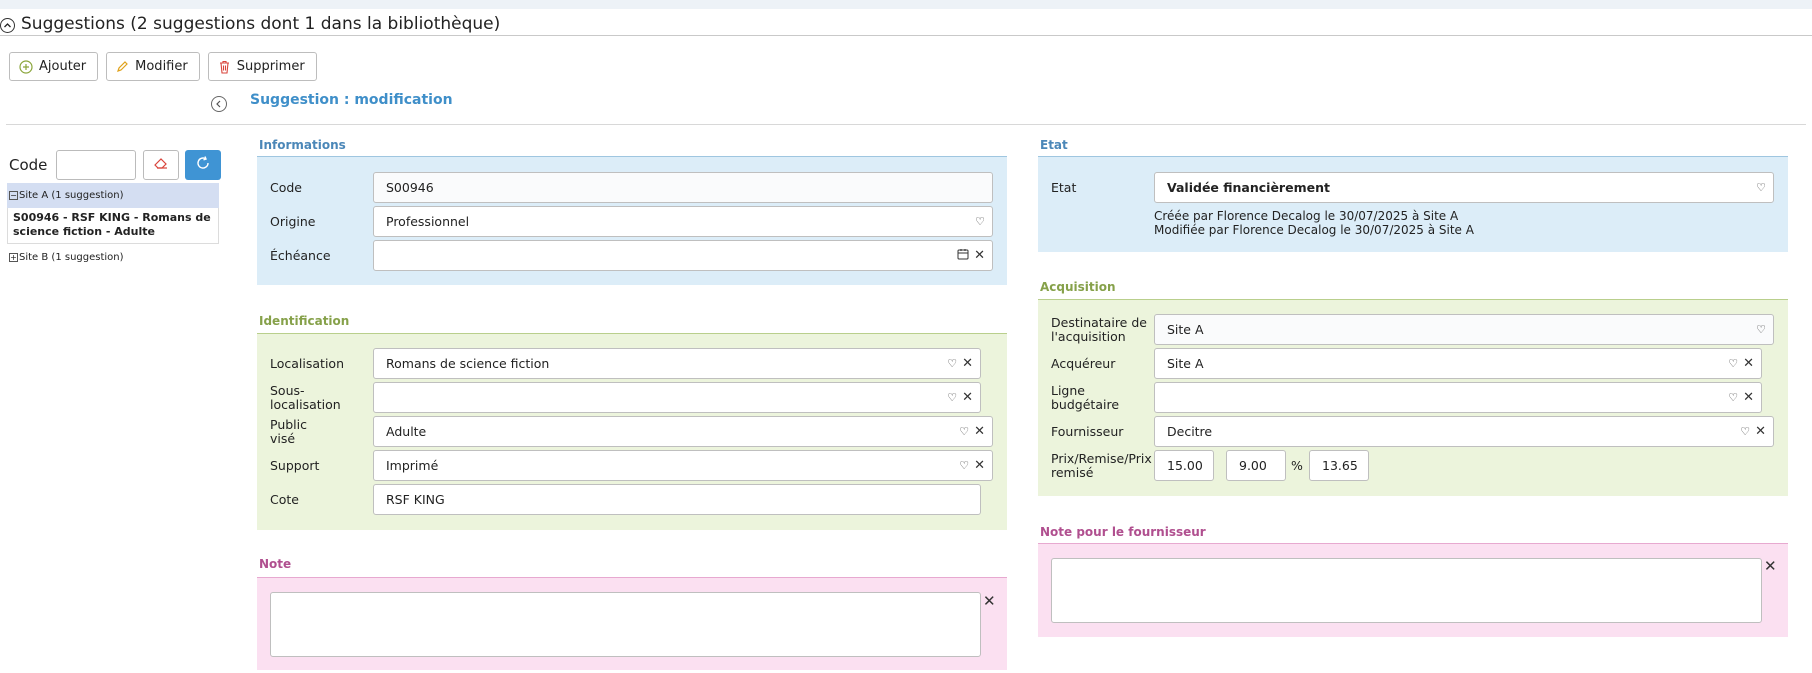  What do you see at coordinates (26, 66) in the screenshot?
I see `plus-circle-icon` at bounding box center [26, 66].